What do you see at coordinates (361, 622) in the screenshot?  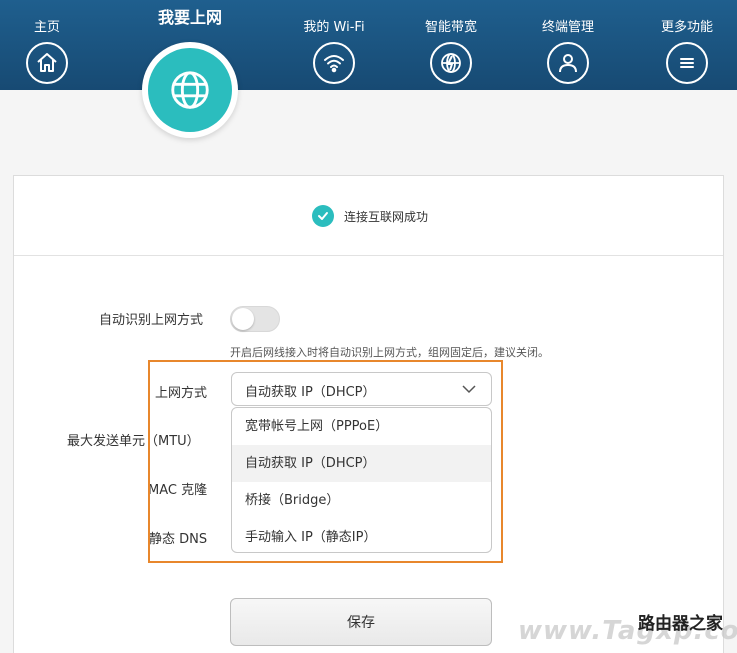 I see `save-button: 保存` at bounding box center [361, 622].